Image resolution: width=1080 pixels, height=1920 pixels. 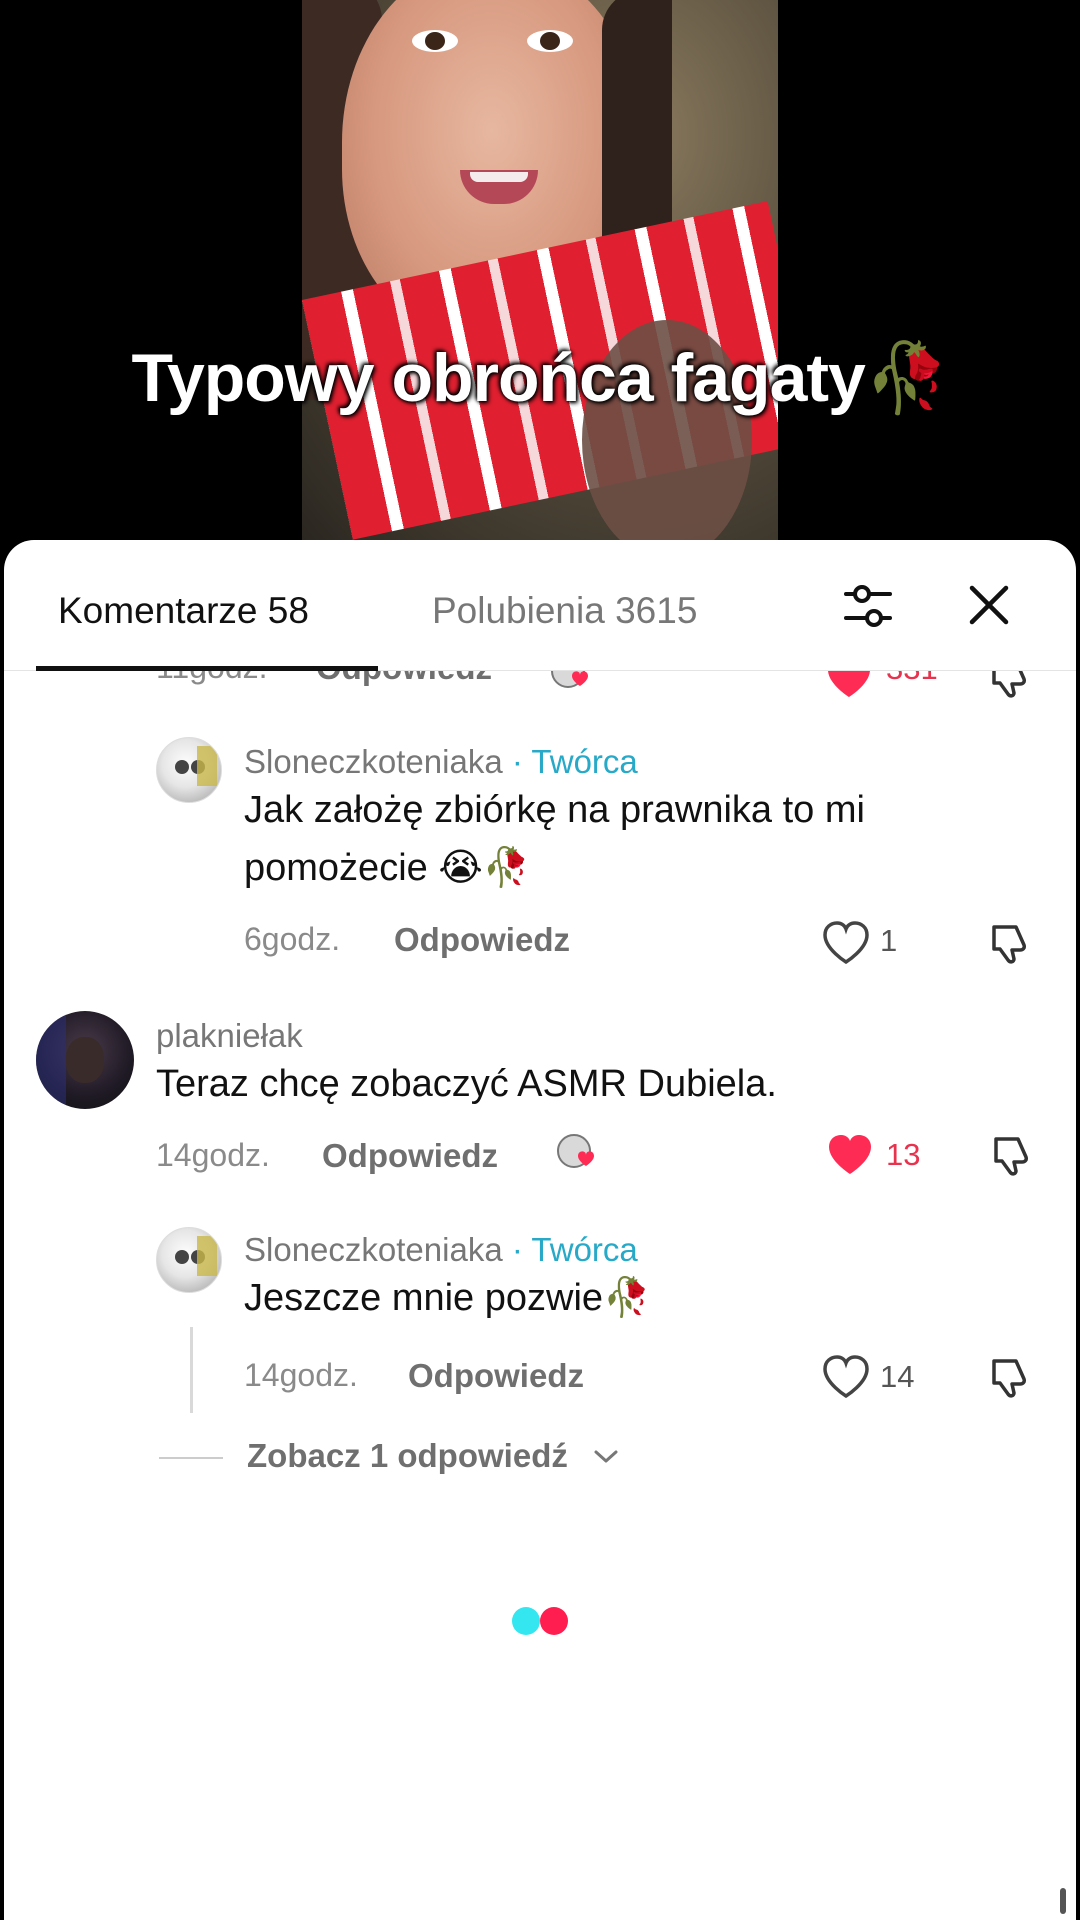 What do you see at coordinates (564, 611) in the screenshot?
I see `tab-likes: Polubienia 3615` at bounding box center [564, 611].